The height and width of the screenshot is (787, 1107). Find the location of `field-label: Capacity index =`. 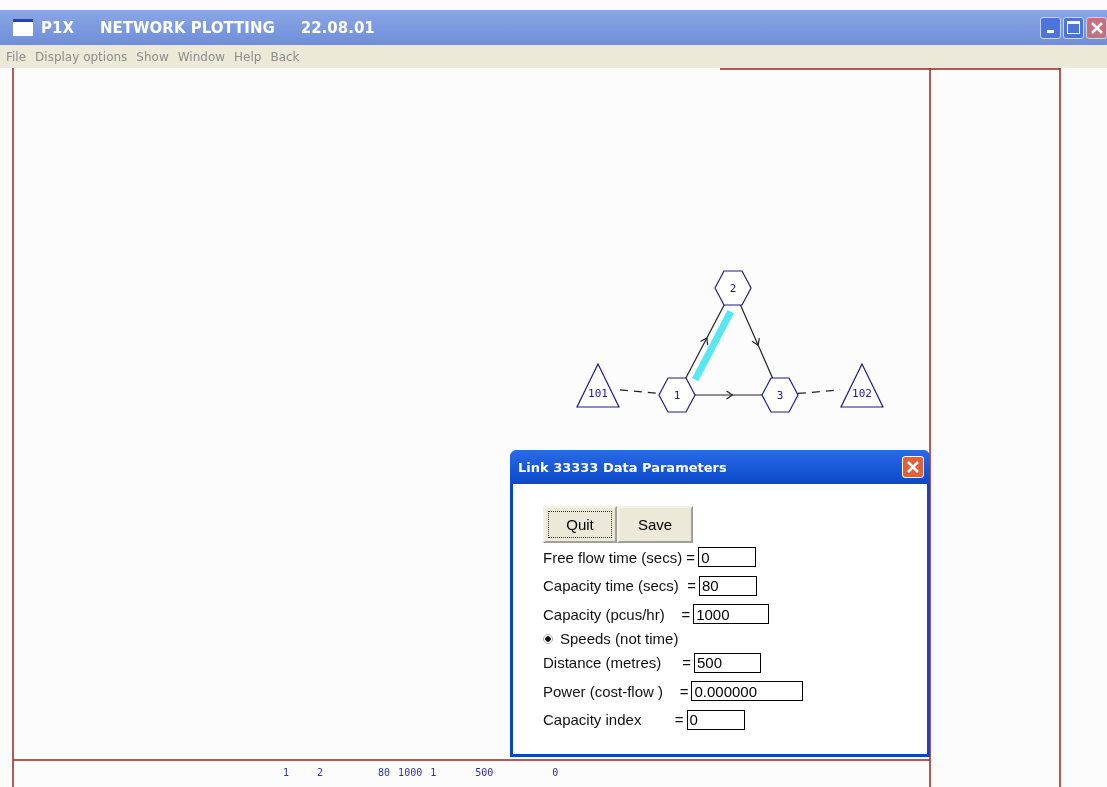

field-label: Capacity index = is located at coordinates (613, 720).